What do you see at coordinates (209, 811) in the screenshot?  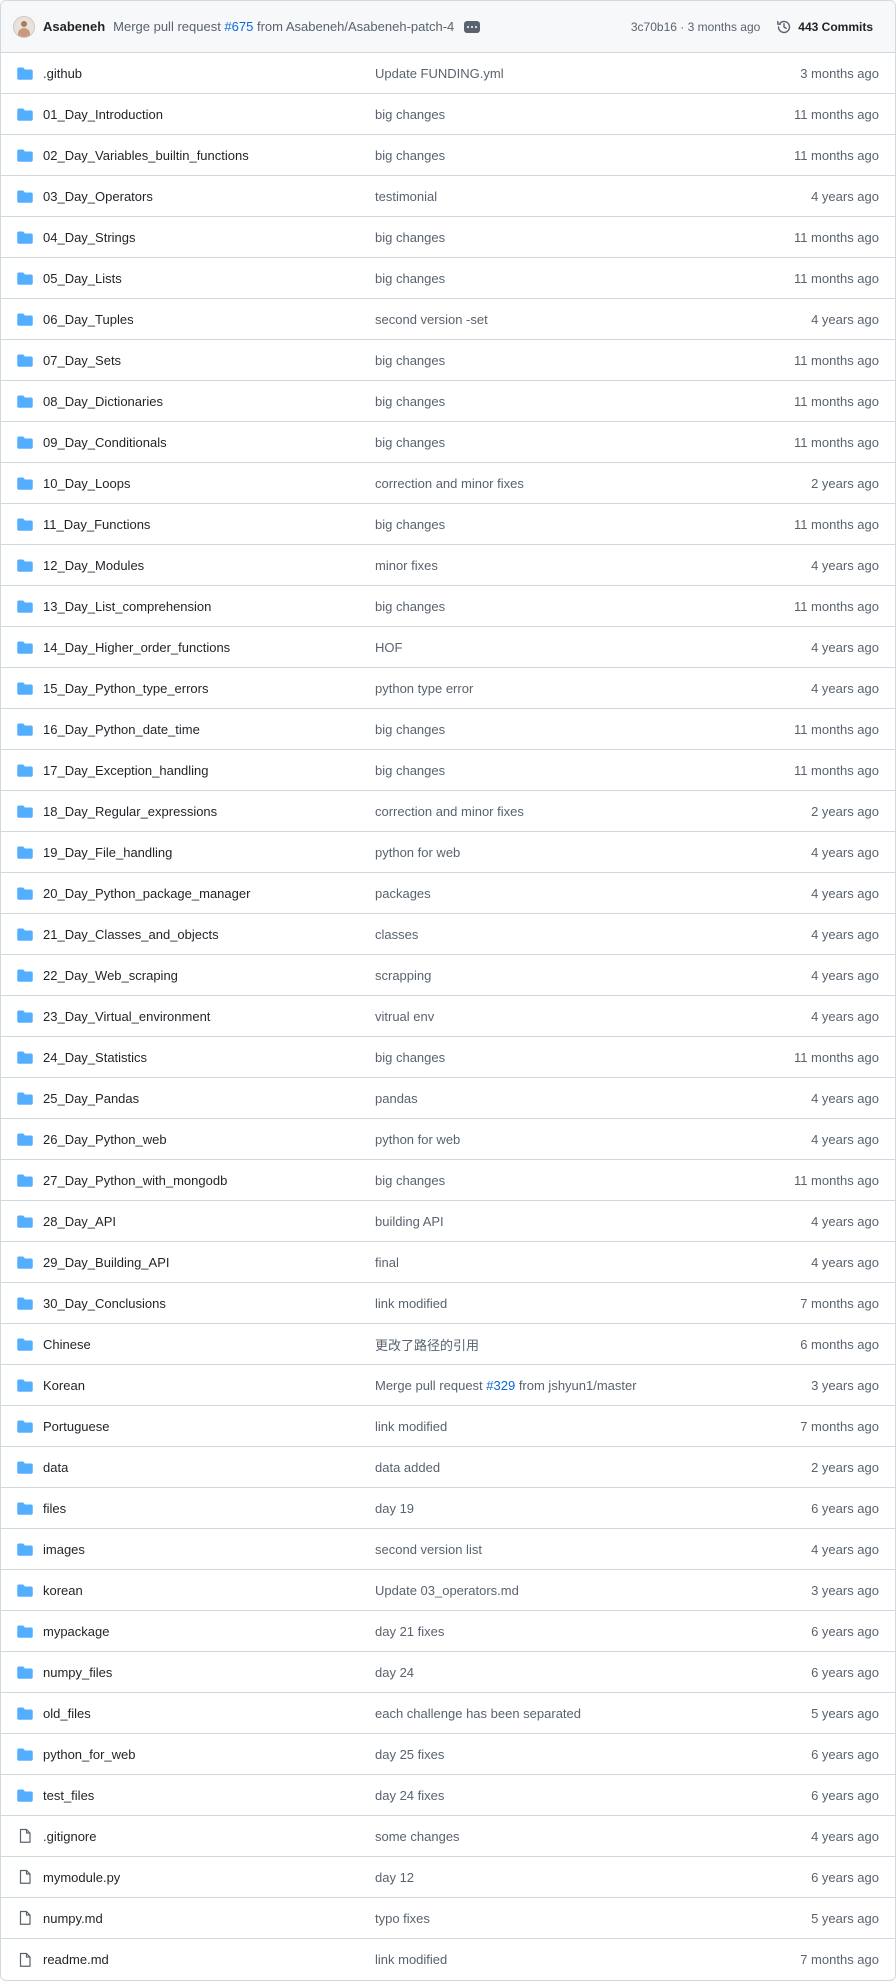 I see `file-name-link: 18_Day_Regular_expressions` at bounding box center [209, 811].